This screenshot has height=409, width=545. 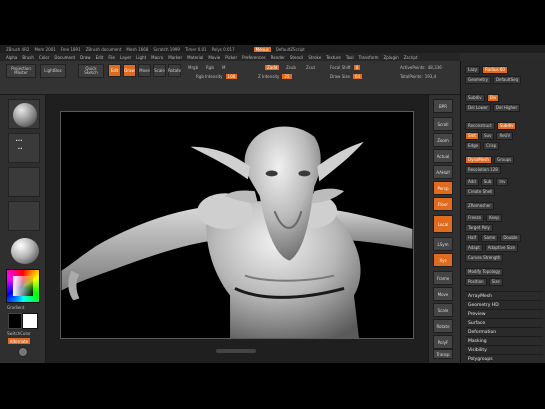 What do you see at coordinates (350, 57) in the screenshot?
I see `menu-tool: Tool` at bounding box center [350, 57].